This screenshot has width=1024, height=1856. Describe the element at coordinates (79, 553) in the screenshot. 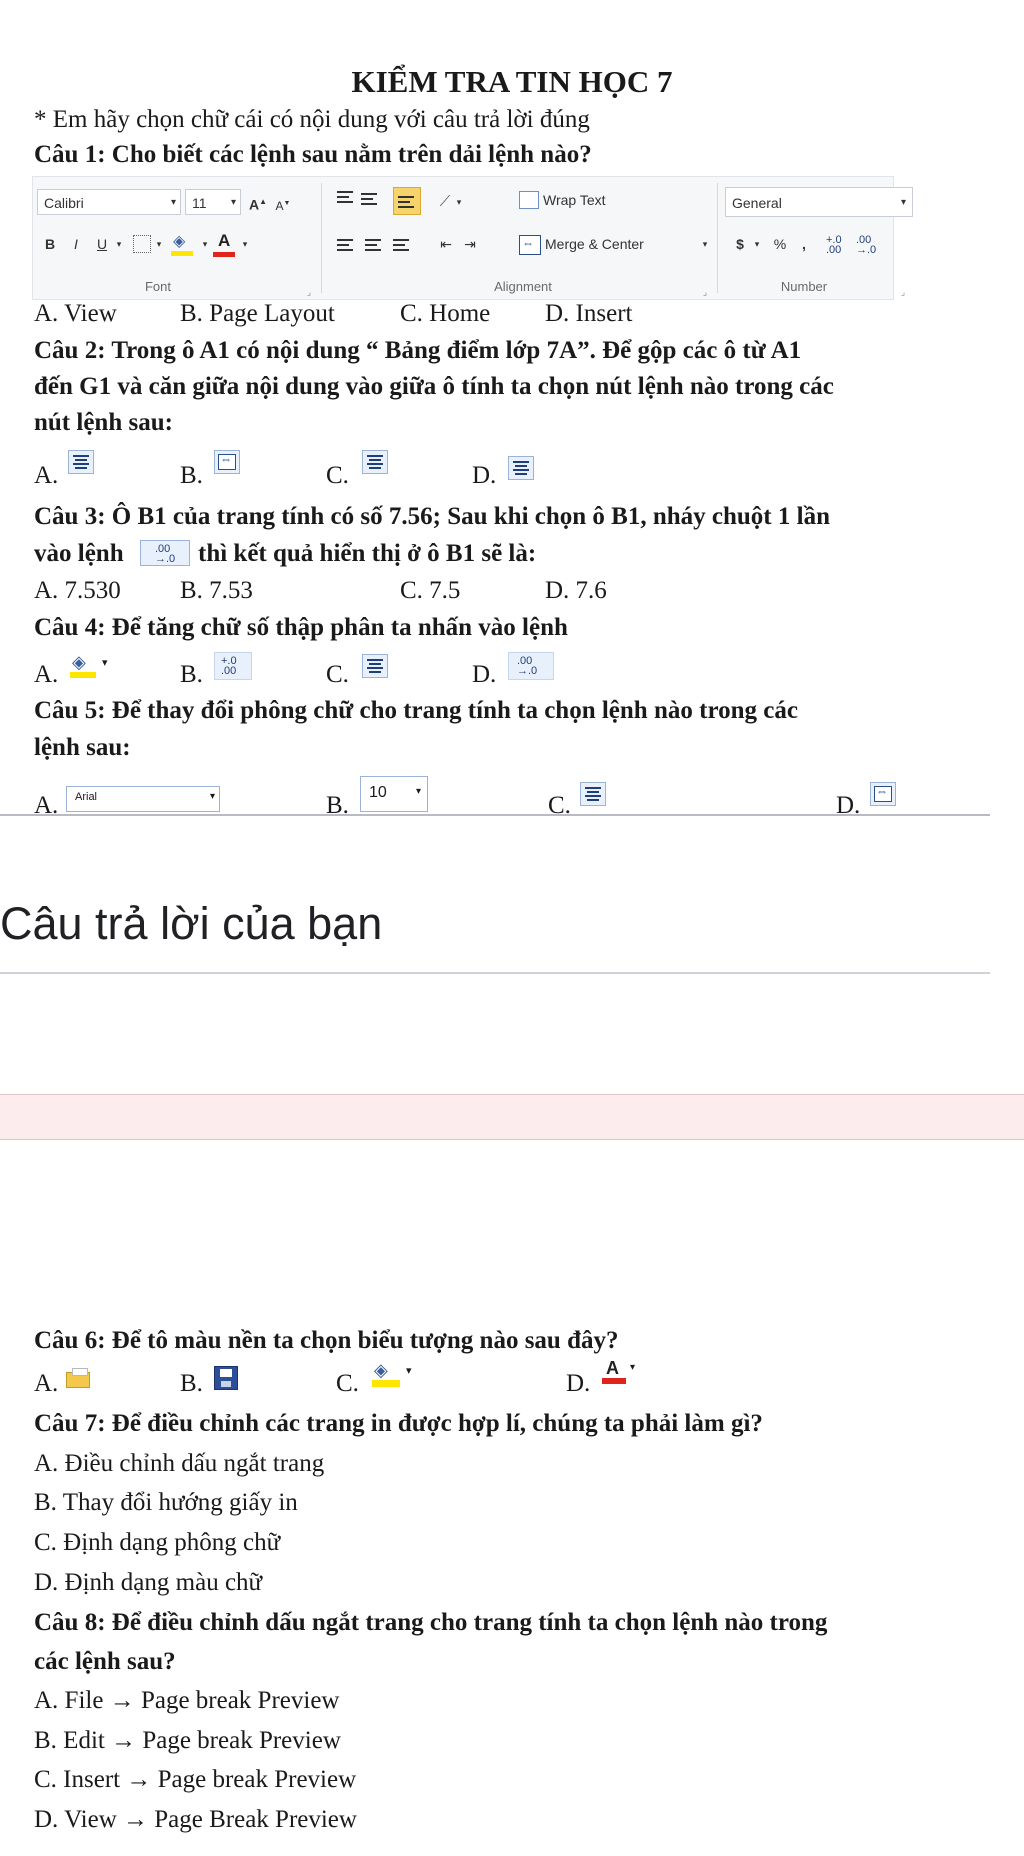

I see `question-3-line-2-start: vào lệnh` at that location.